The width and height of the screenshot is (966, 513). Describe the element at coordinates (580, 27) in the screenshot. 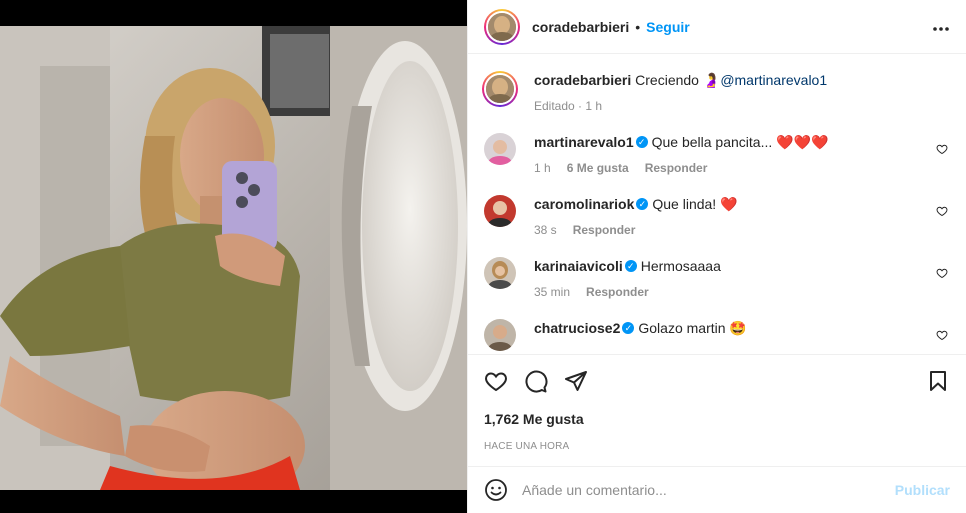

I see `author-username: coradebarbieri` at that location.